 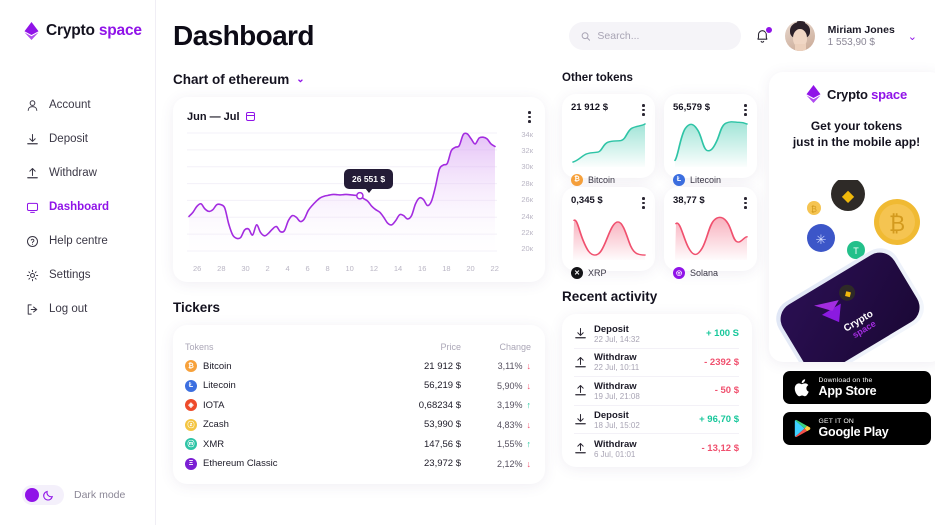 I want to click on token-card-top: 38,77 $, so click(x=711, y=203).